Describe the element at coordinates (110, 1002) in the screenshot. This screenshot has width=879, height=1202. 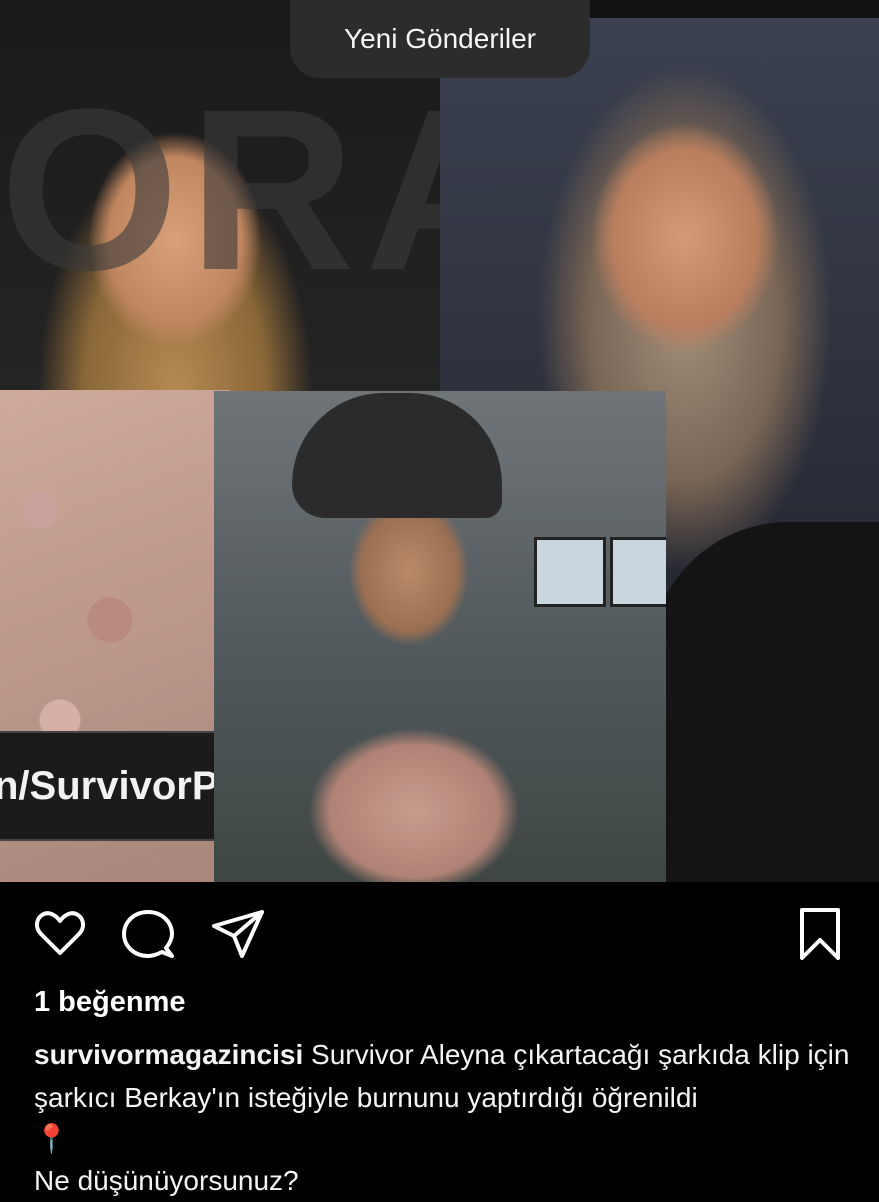
I see `likes-count: 1 beğenme` at that location.